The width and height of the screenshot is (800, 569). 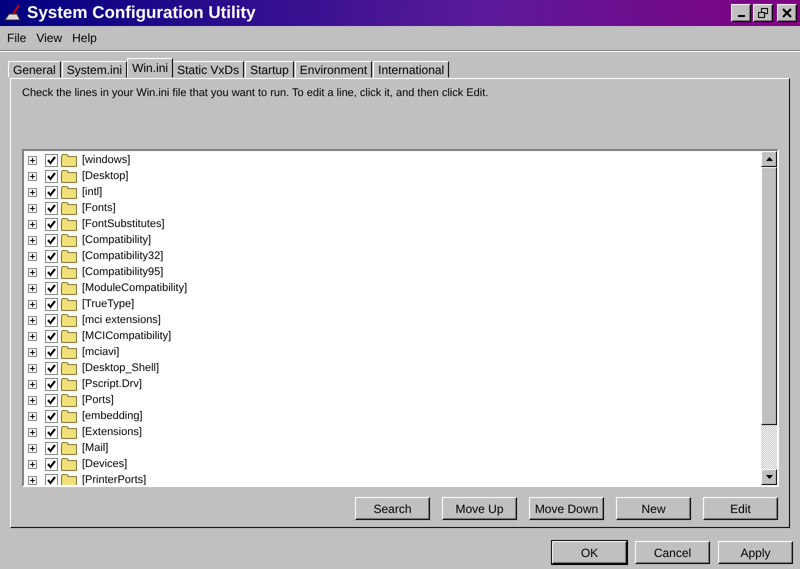 I want to click on section-name: [Fonts], so click(x=99, y=208).